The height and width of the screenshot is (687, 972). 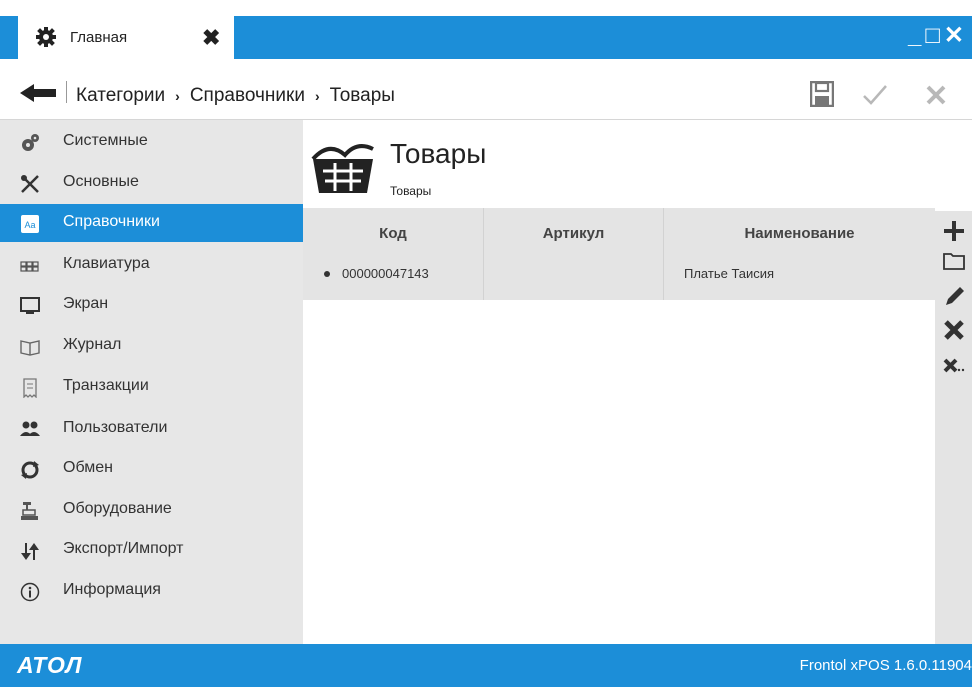 What do you see at coordinates (799, 233) in the screenshot?
I see `column-header-name: Наименование` at bounding box center [799, 233].